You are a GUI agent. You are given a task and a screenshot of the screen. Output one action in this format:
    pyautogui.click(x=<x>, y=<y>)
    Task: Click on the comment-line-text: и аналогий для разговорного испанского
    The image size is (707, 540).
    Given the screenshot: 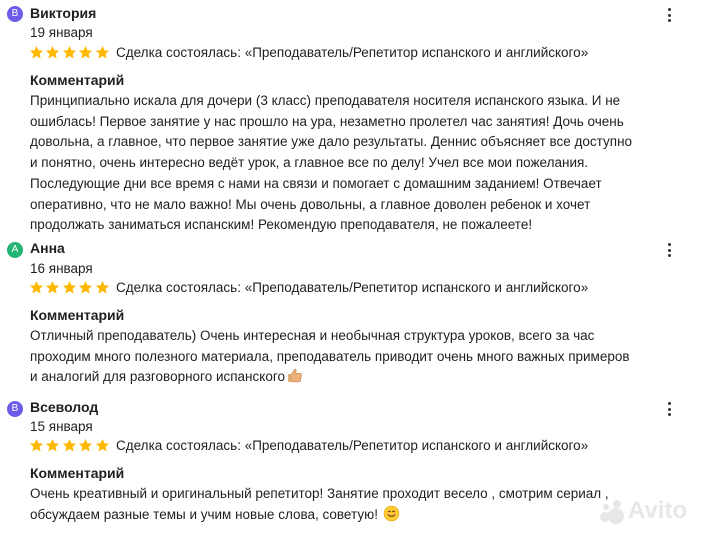 What is the action you would take?
    pyautogui.click(x=157, y=377)
    